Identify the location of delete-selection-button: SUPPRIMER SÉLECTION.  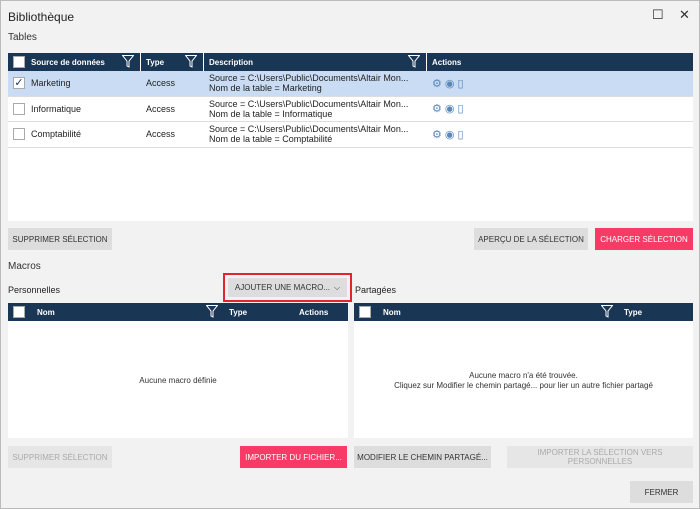
(60, 239).